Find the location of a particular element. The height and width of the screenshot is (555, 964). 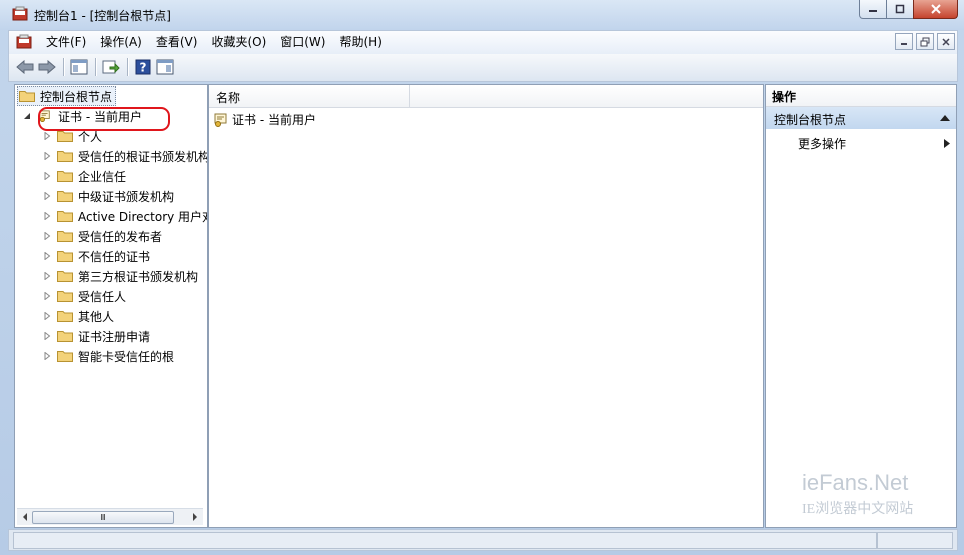

help-icon: ? is located at coordinates (143, 67).